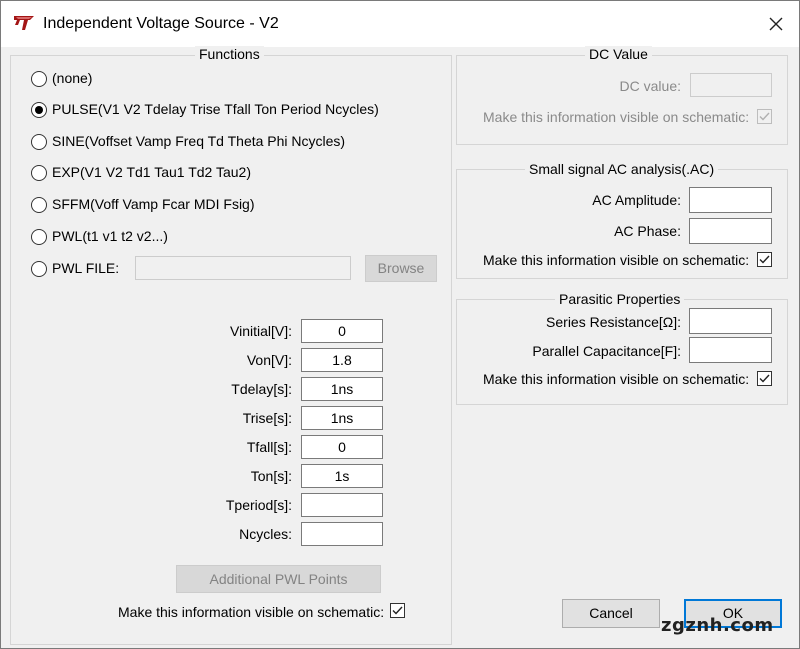  Describe the element at coordinates (258, 505) in the screenshot. I see `param-label-tperiod: Tperiod[s]:` at that location.